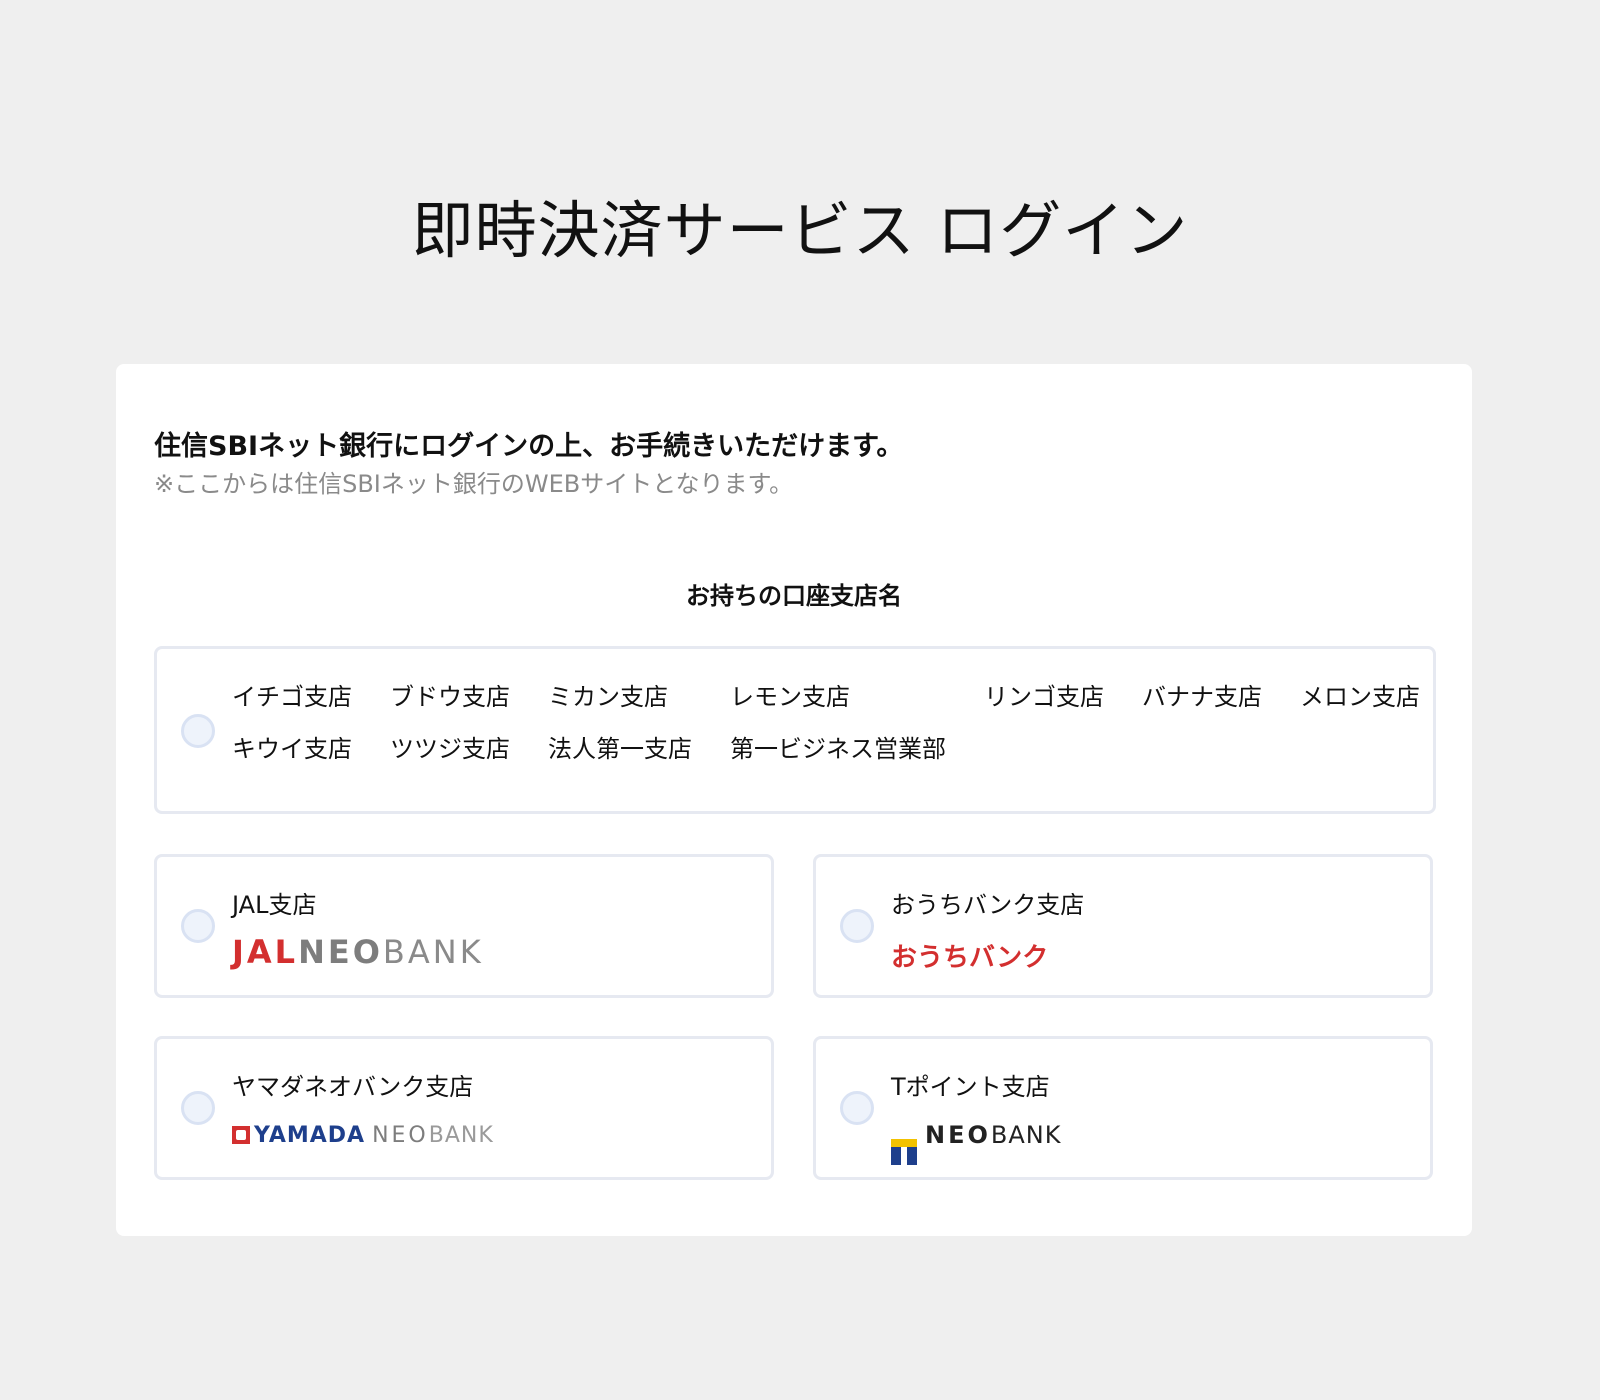 Image resolution: width=1600 pixels, height=1400 pixels. I want to click on option-label: ヤマダネオバンク支店, so click(353, 1087).